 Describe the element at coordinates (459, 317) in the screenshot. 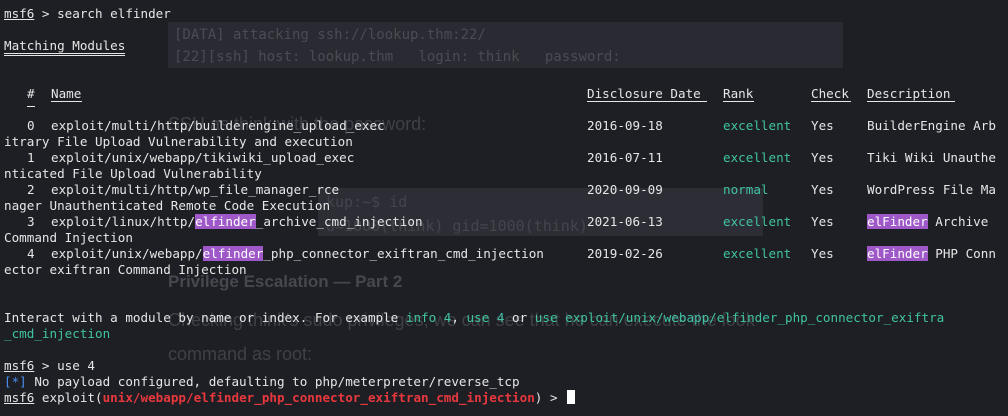

I see `interact-comma: ,` at that location.